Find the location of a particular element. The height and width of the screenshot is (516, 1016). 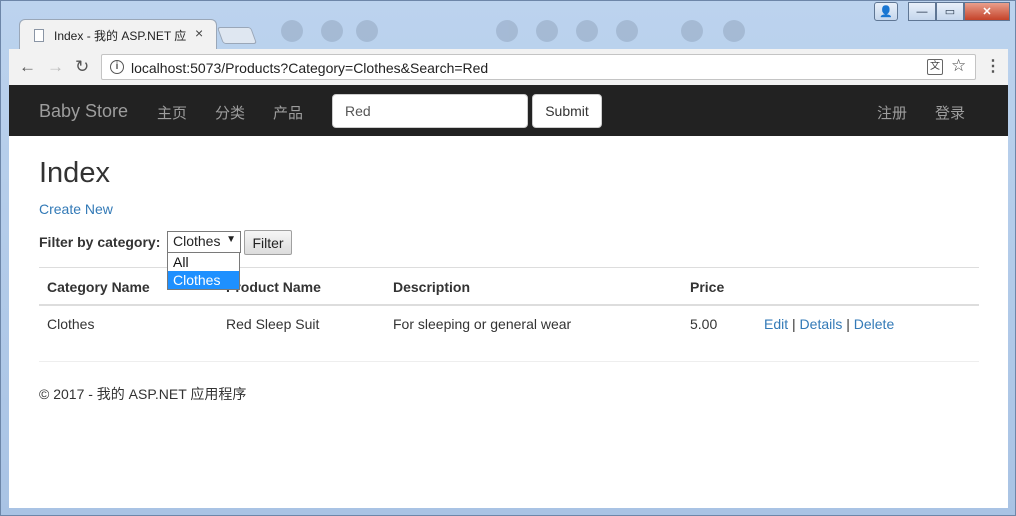

header-category-name: Category Name is located at coordinates (98, 287).